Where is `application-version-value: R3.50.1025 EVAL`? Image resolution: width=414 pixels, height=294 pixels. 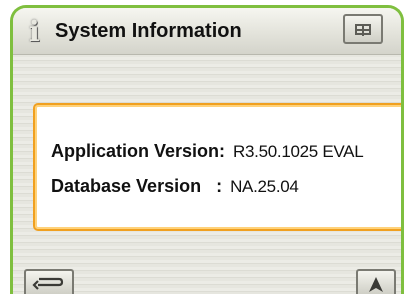
application-version-value: R3.50.1025 EVAL is located at coordinates (298, 151).